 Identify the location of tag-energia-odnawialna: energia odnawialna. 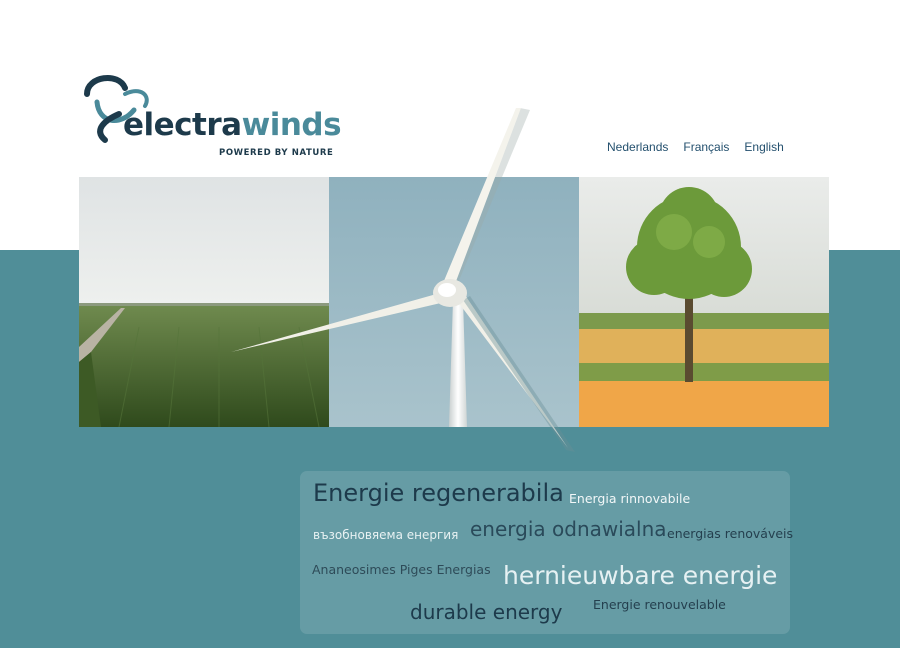
(568, 529).